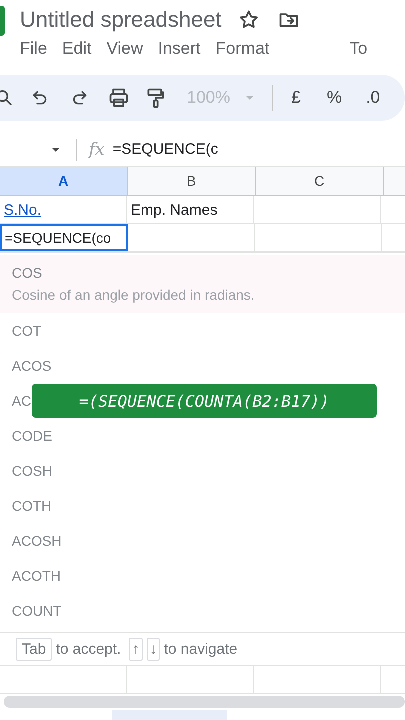 This screenshot has height=720, width=405. What do you see at coordinates (373, 98) in the screenshot?
I see `decrease-decimal-button: .0` at bounding box center [373, 98].